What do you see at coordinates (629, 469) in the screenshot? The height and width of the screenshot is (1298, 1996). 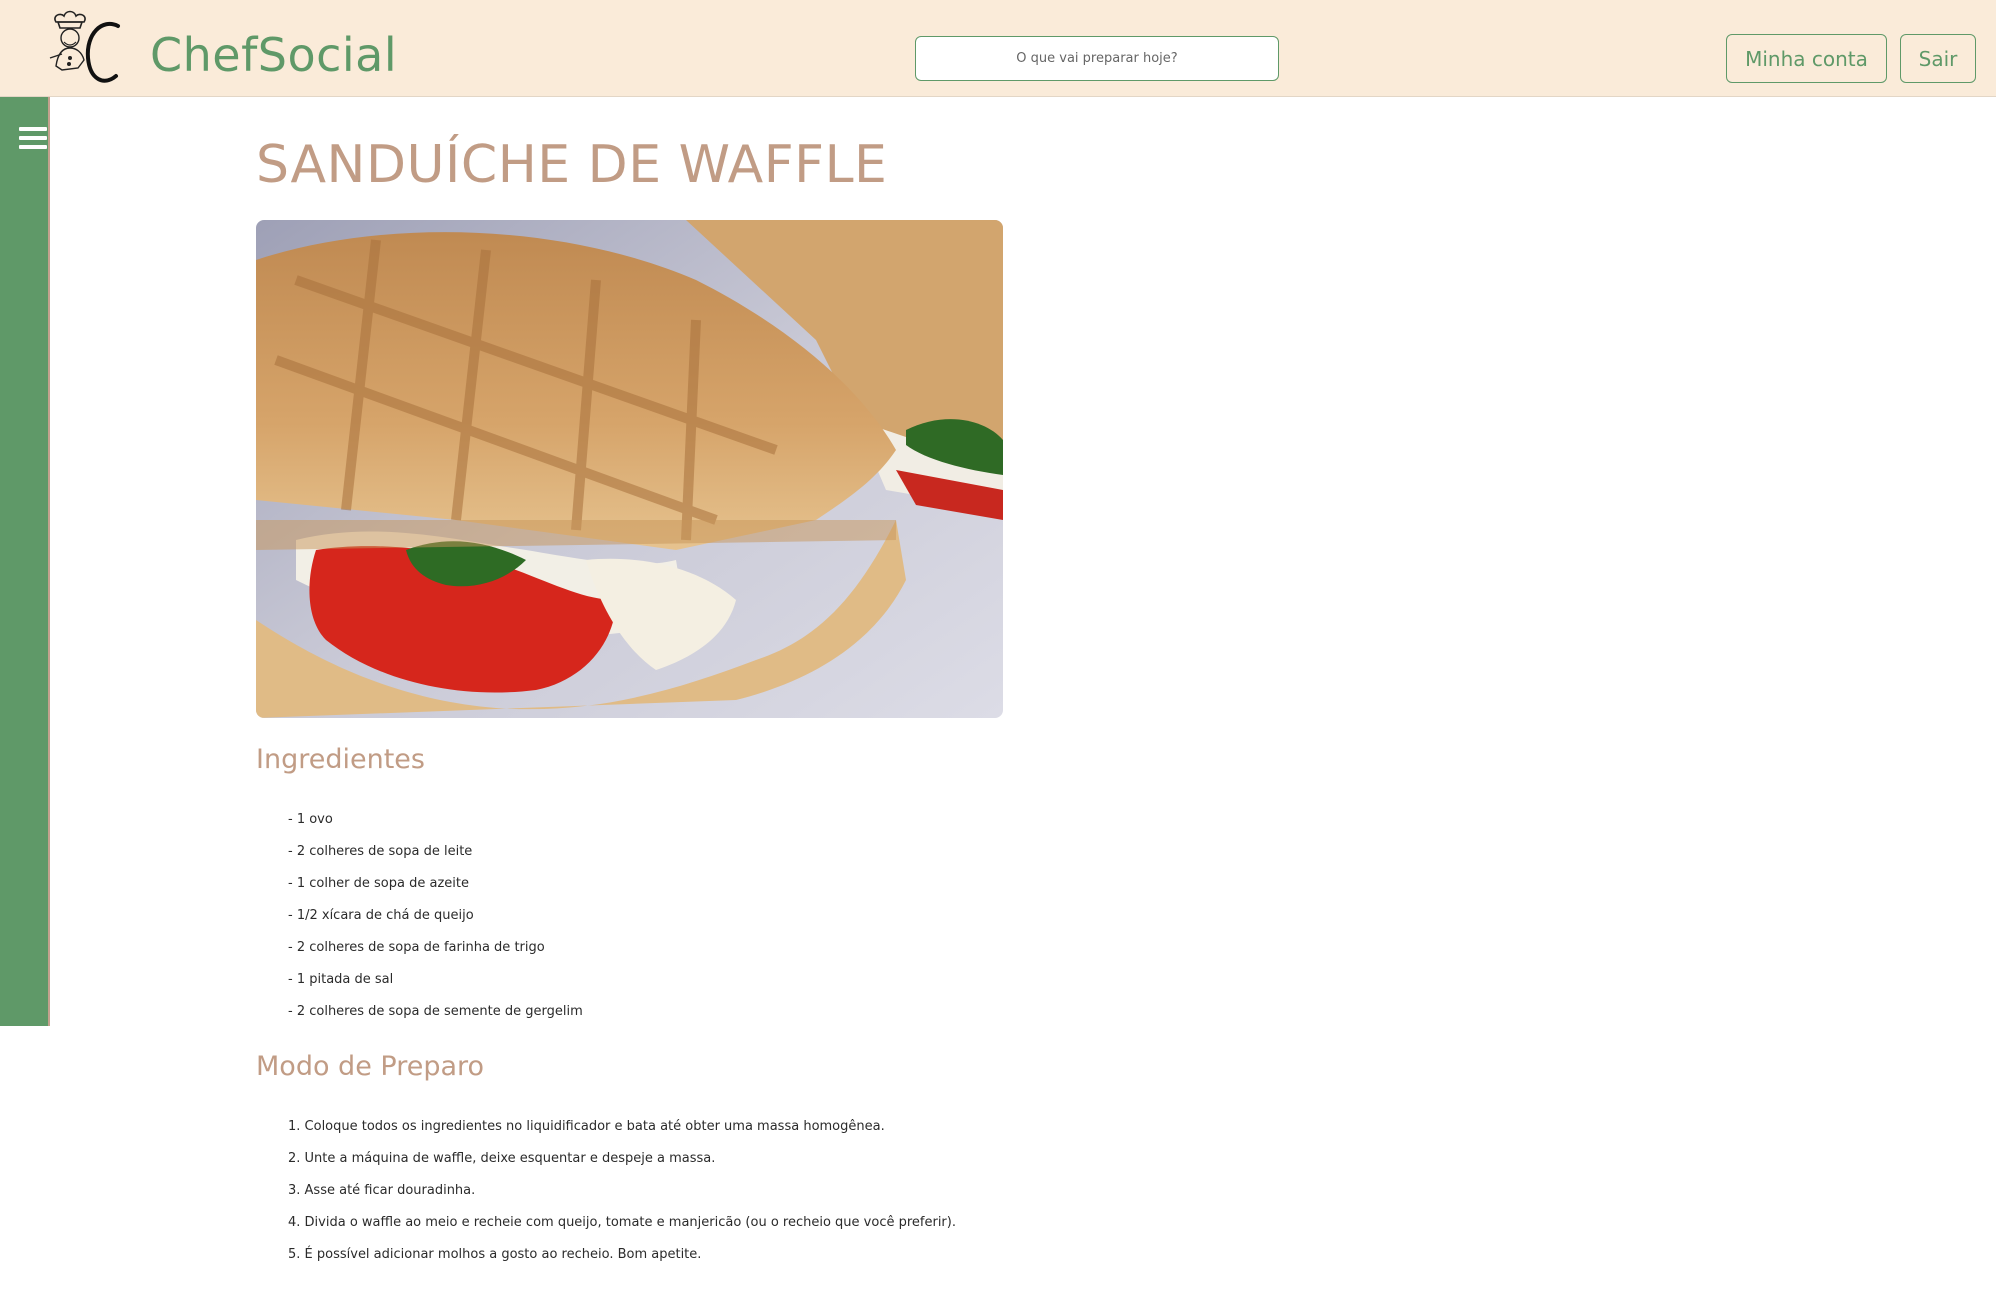 I see `recipe-photo` at bounding box center [629, 469].